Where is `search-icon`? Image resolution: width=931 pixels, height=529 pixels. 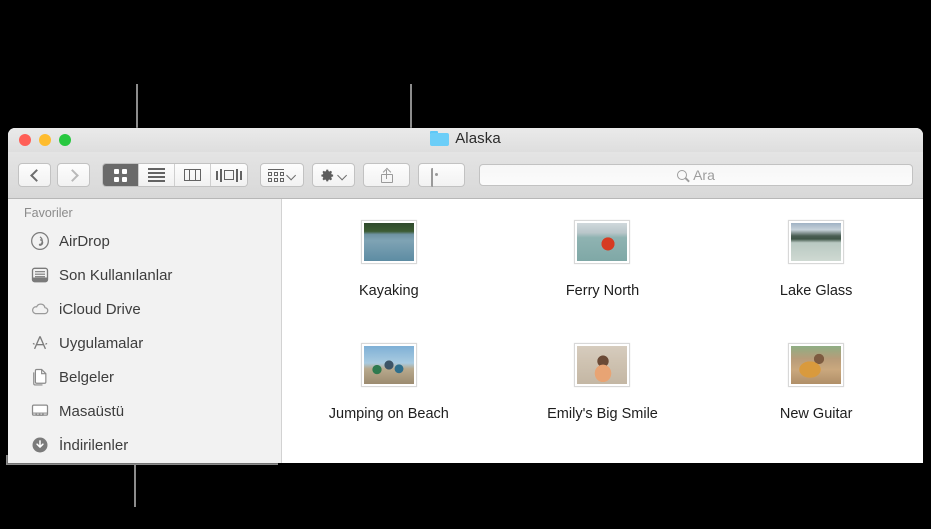 search-icon is located at coordinates (682, 175).